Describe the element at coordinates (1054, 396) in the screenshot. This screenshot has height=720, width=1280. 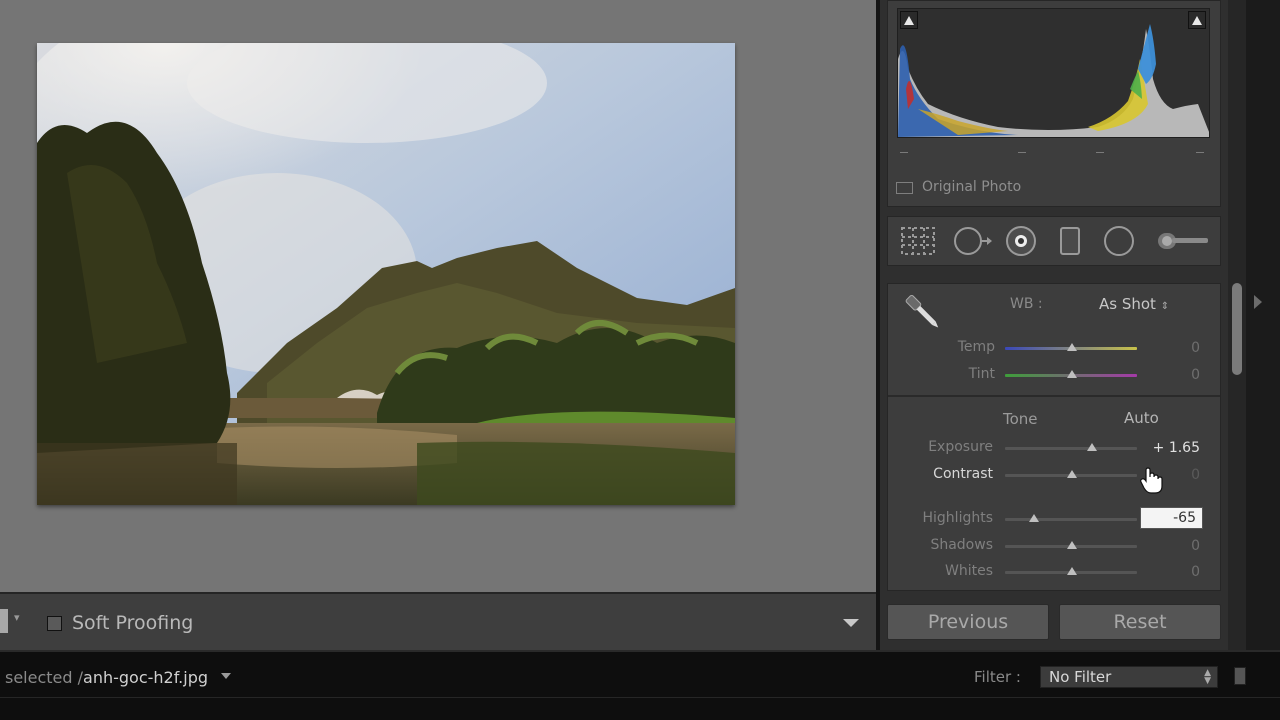
I see `basic-panel-divider` at that location.